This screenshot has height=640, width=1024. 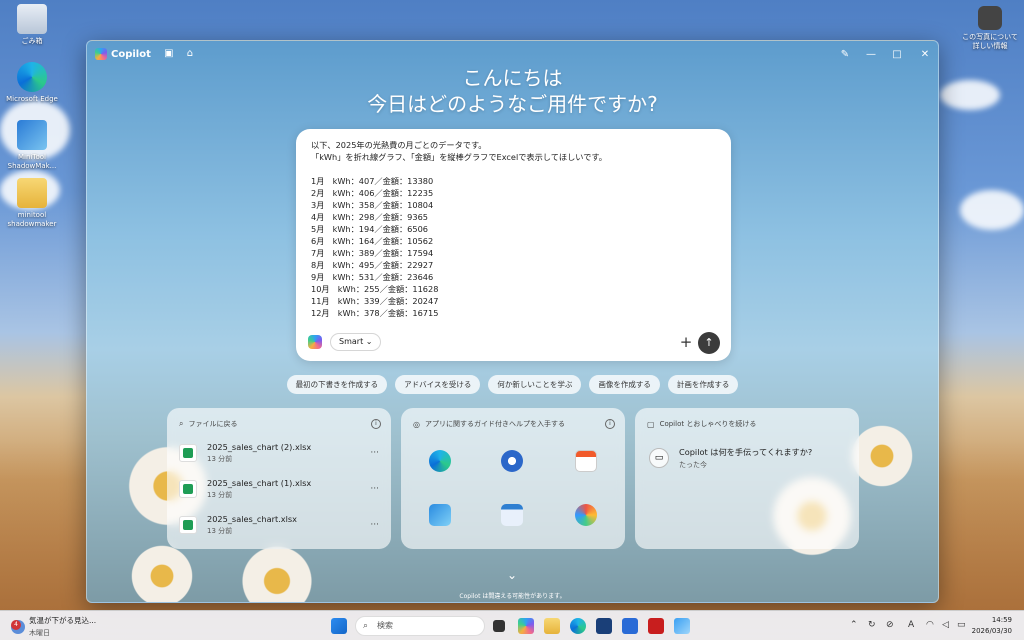 I want to click on sync-icon: ↻, so click(x=872, y=625).